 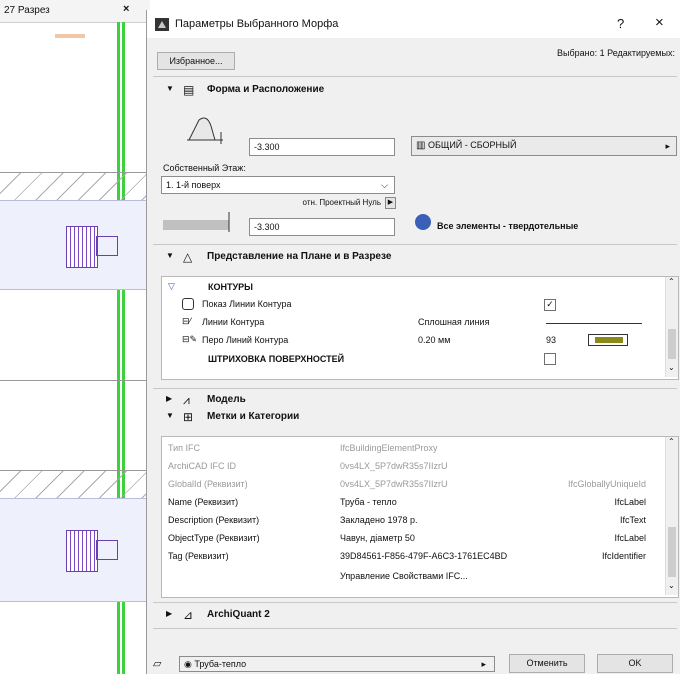 I want to click on close-icon: ×, so click(x=126, y=9).